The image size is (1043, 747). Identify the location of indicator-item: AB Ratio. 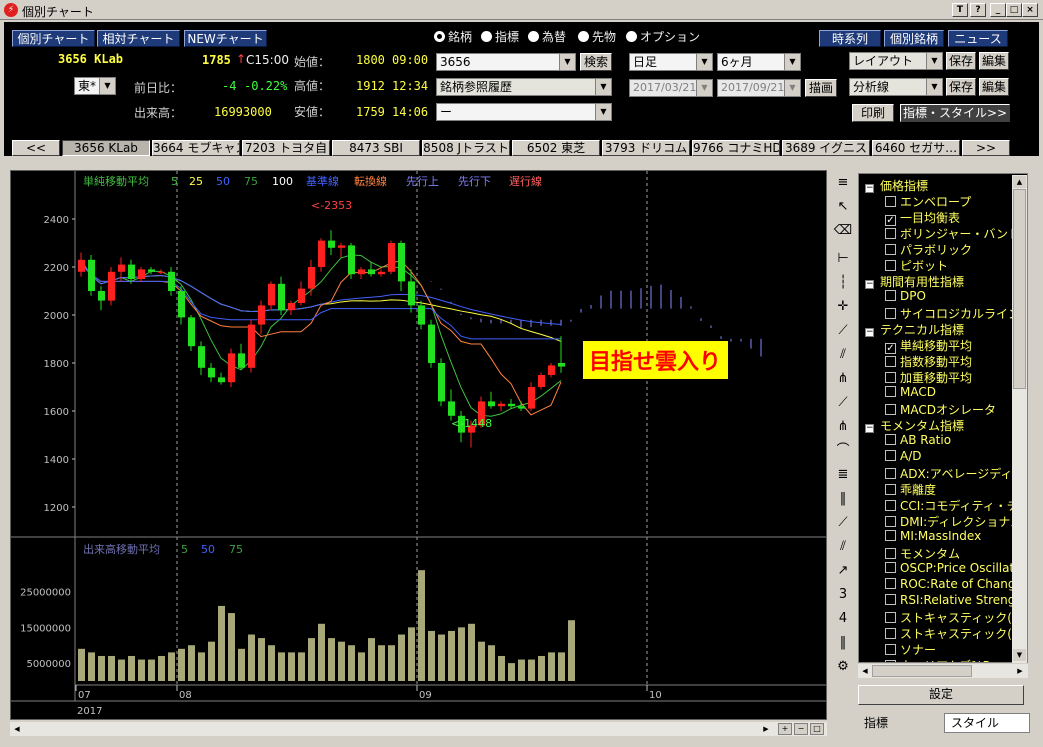
(918, 441).